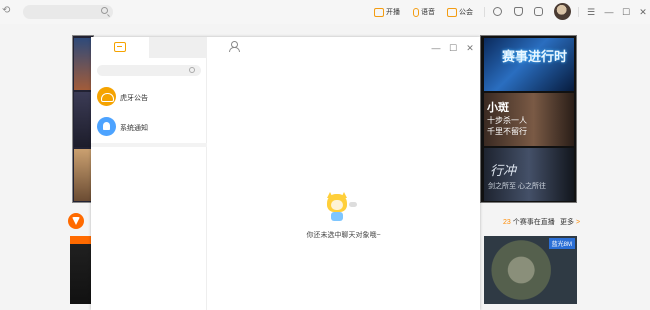 Image resolution: width=650 pixels, height=310 pixels. I want to click on search-input, so click(68, 12).